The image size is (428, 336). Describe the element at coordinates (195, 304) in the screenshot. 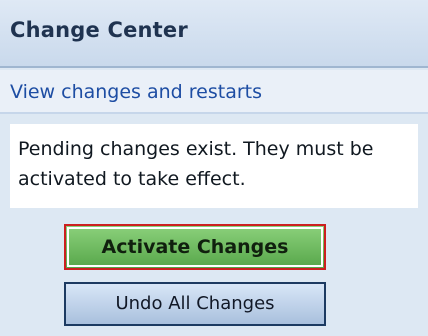

I see `undo-all-changes-button: Undo All Changes` at that location.